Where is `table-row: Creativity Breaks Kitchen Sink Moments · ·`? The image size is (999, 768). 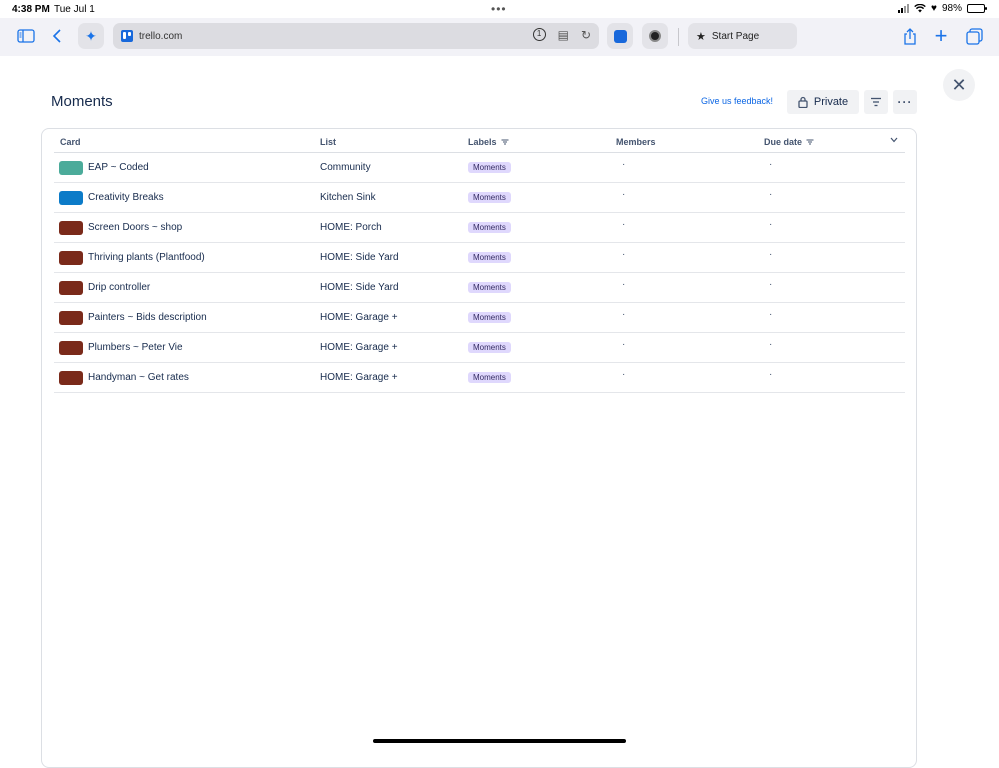 table-row: Creativity Breaks Kitchen Sink Moments · · is located at coordinates (479, 198).